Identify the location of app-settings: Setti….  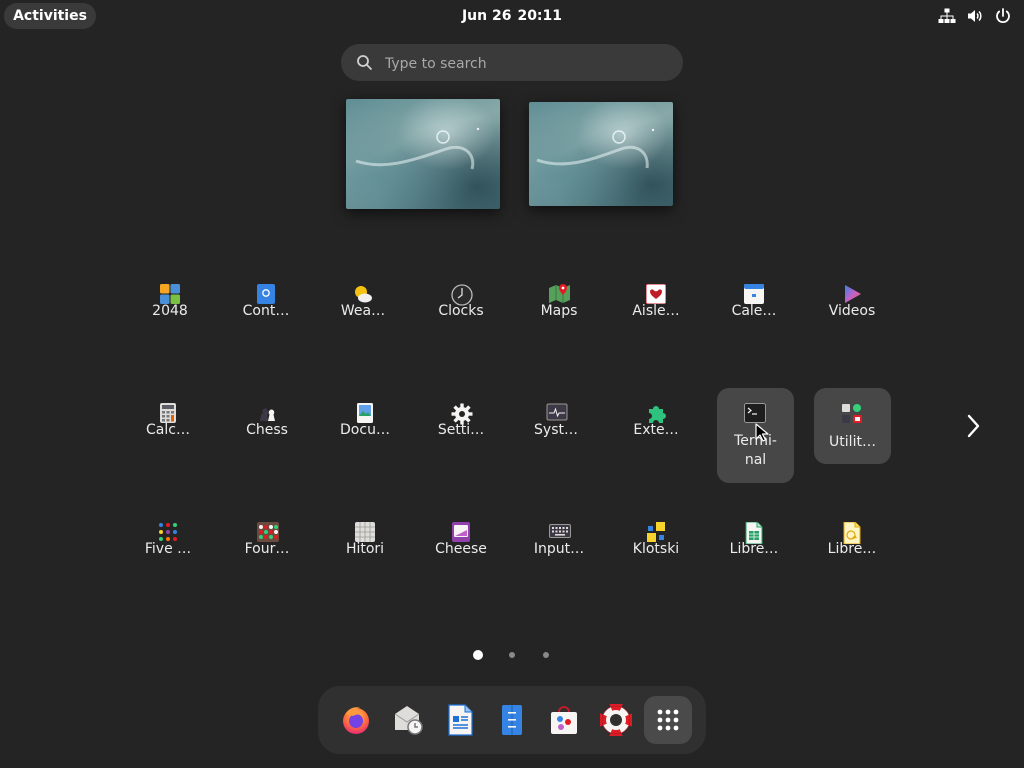
(461, 433).